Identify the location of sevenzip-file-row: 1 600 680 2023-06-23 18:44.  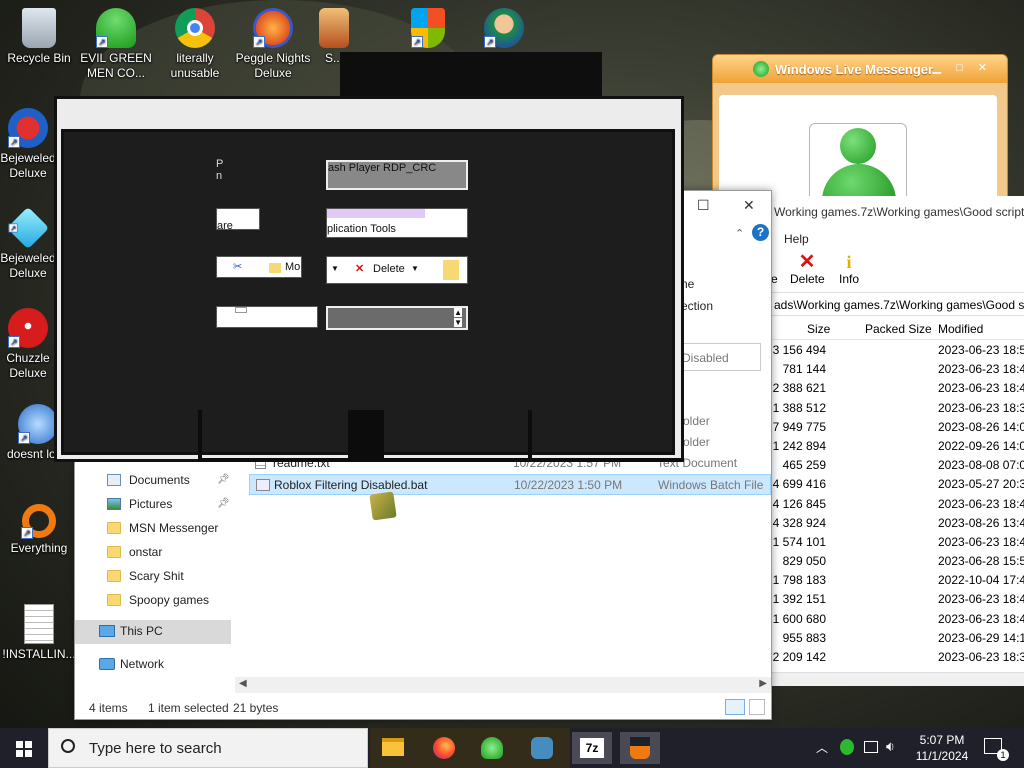
(897, 618).